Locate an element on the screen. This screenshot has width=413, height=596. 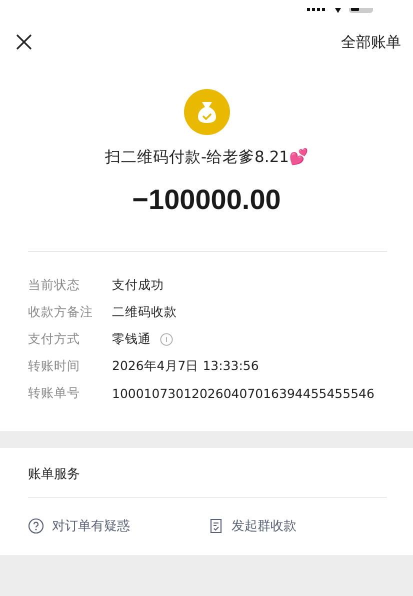
service-action: 发起群收款 is located at coordinates (297, 526).